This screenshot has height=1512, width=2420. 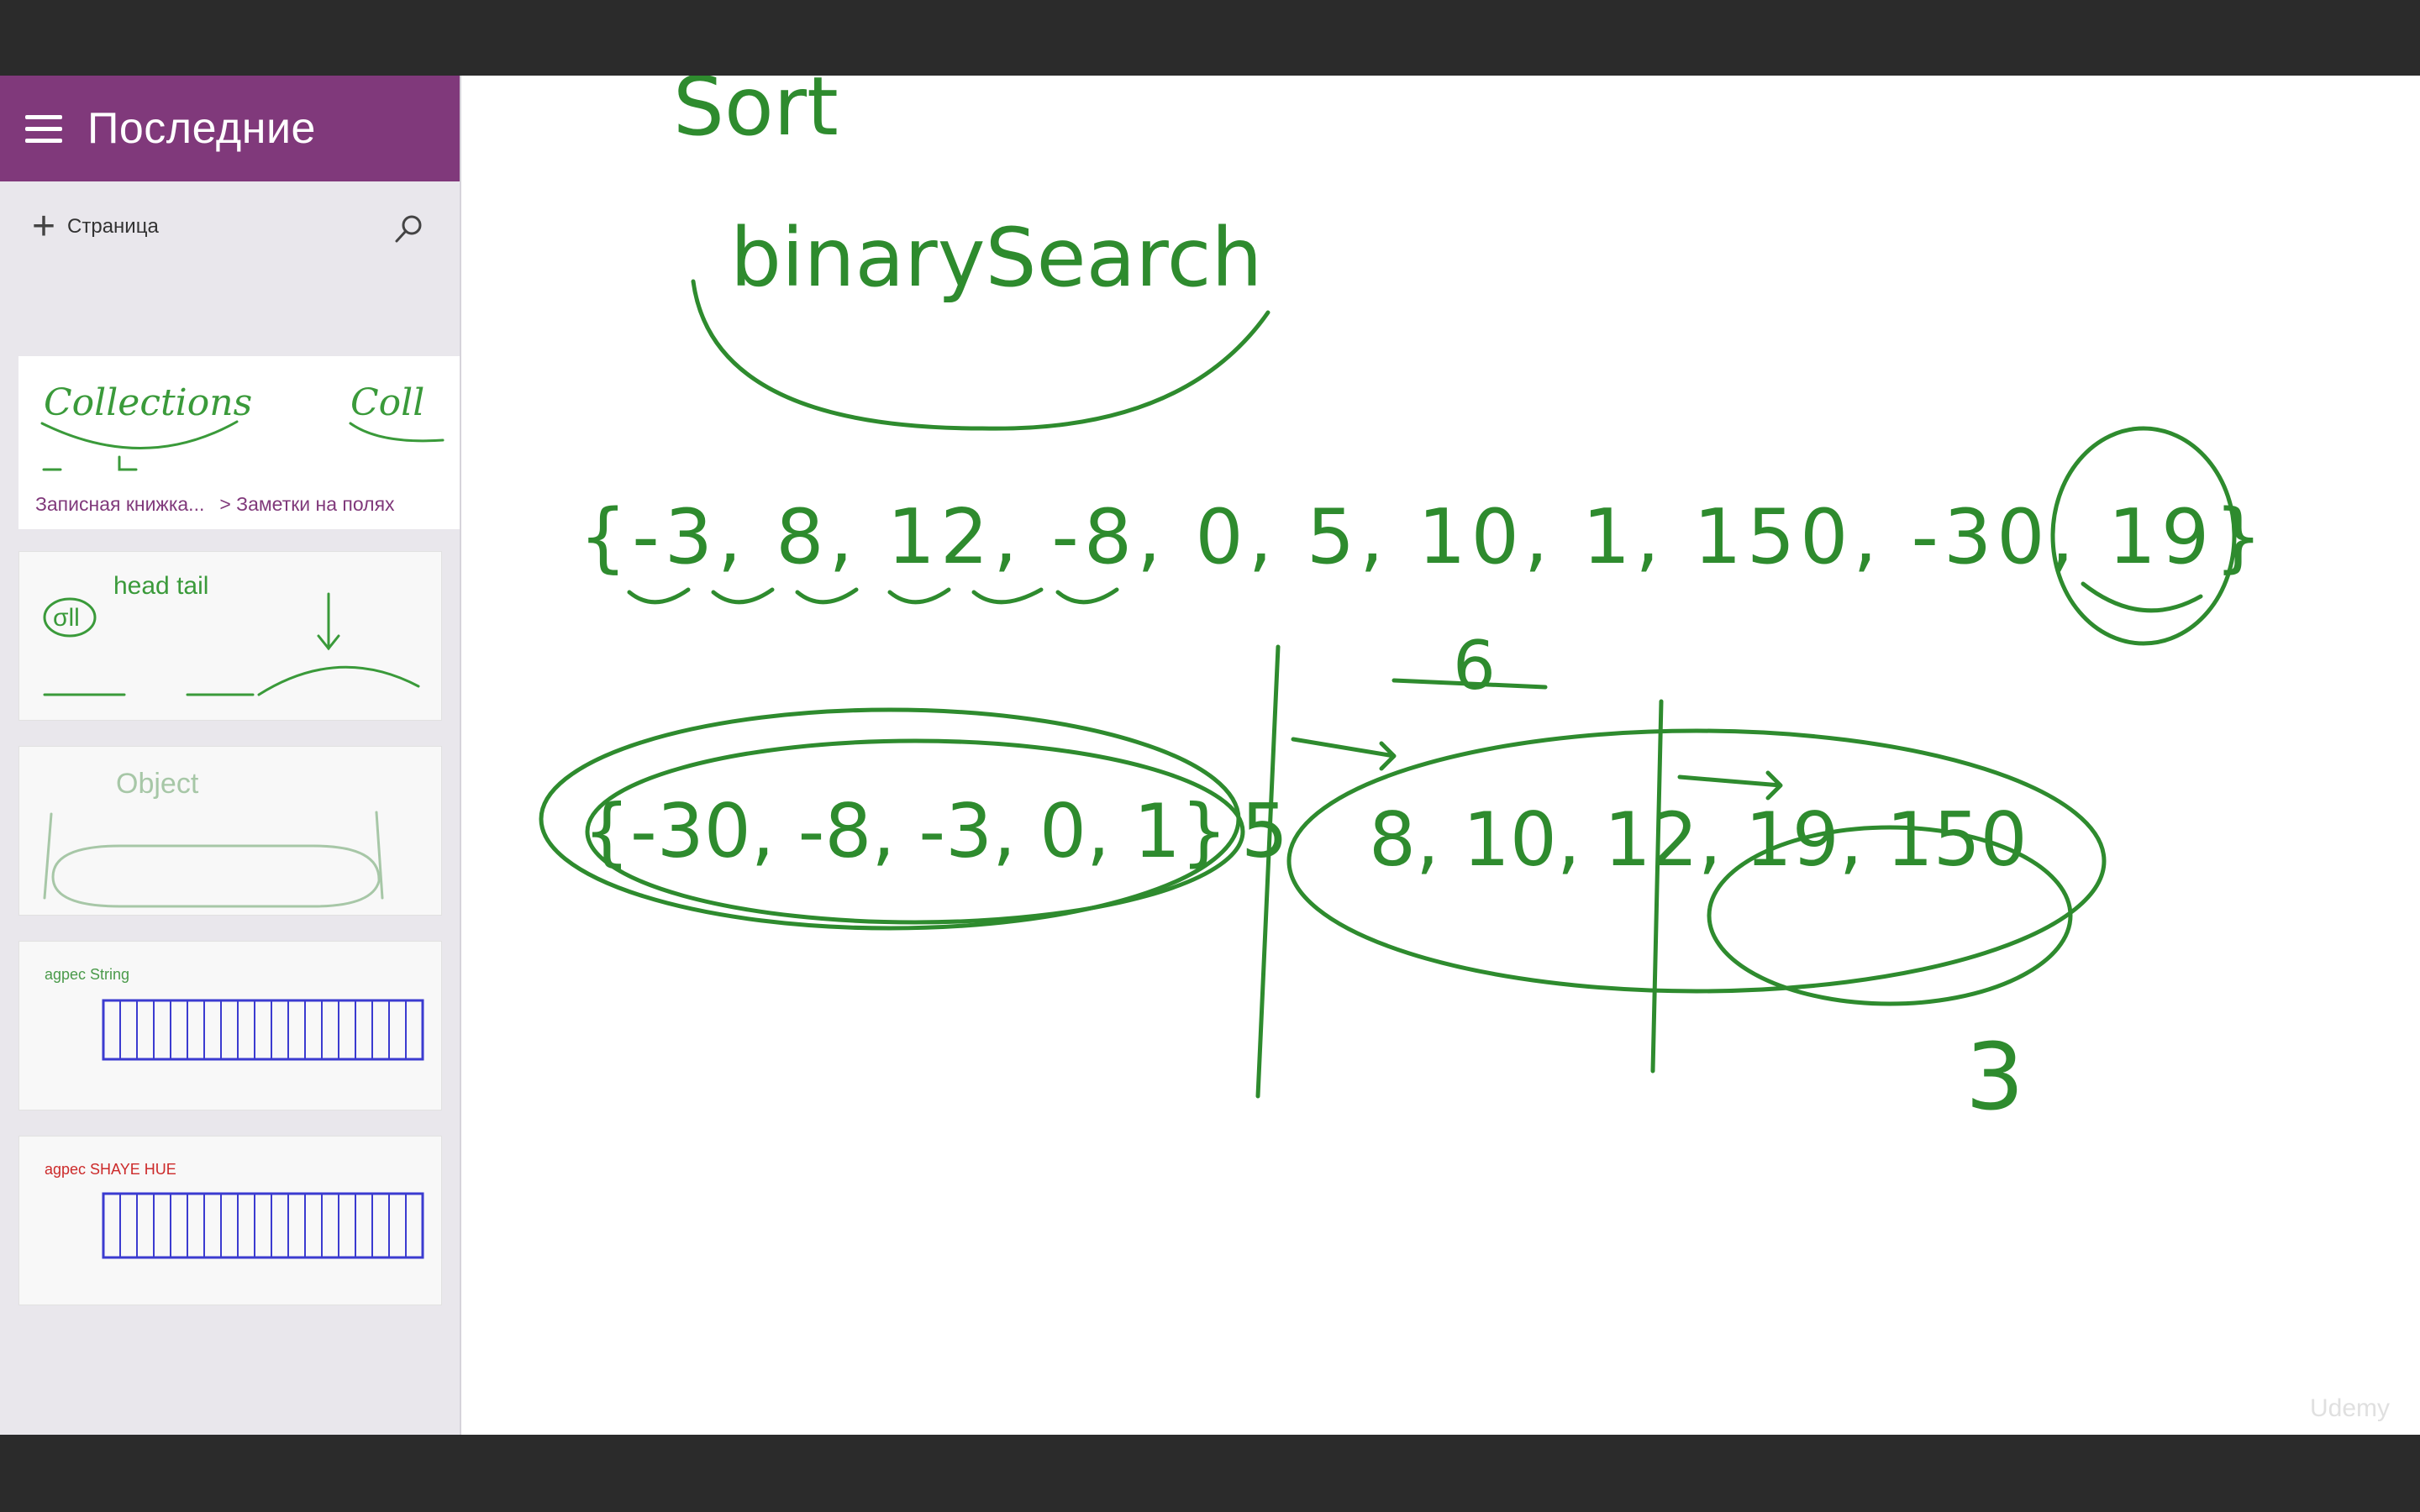 What do you see at coordinates (214, 838) in the screenshot?
I see `page-thumbnail: Object` at bounding box center [214, 838].